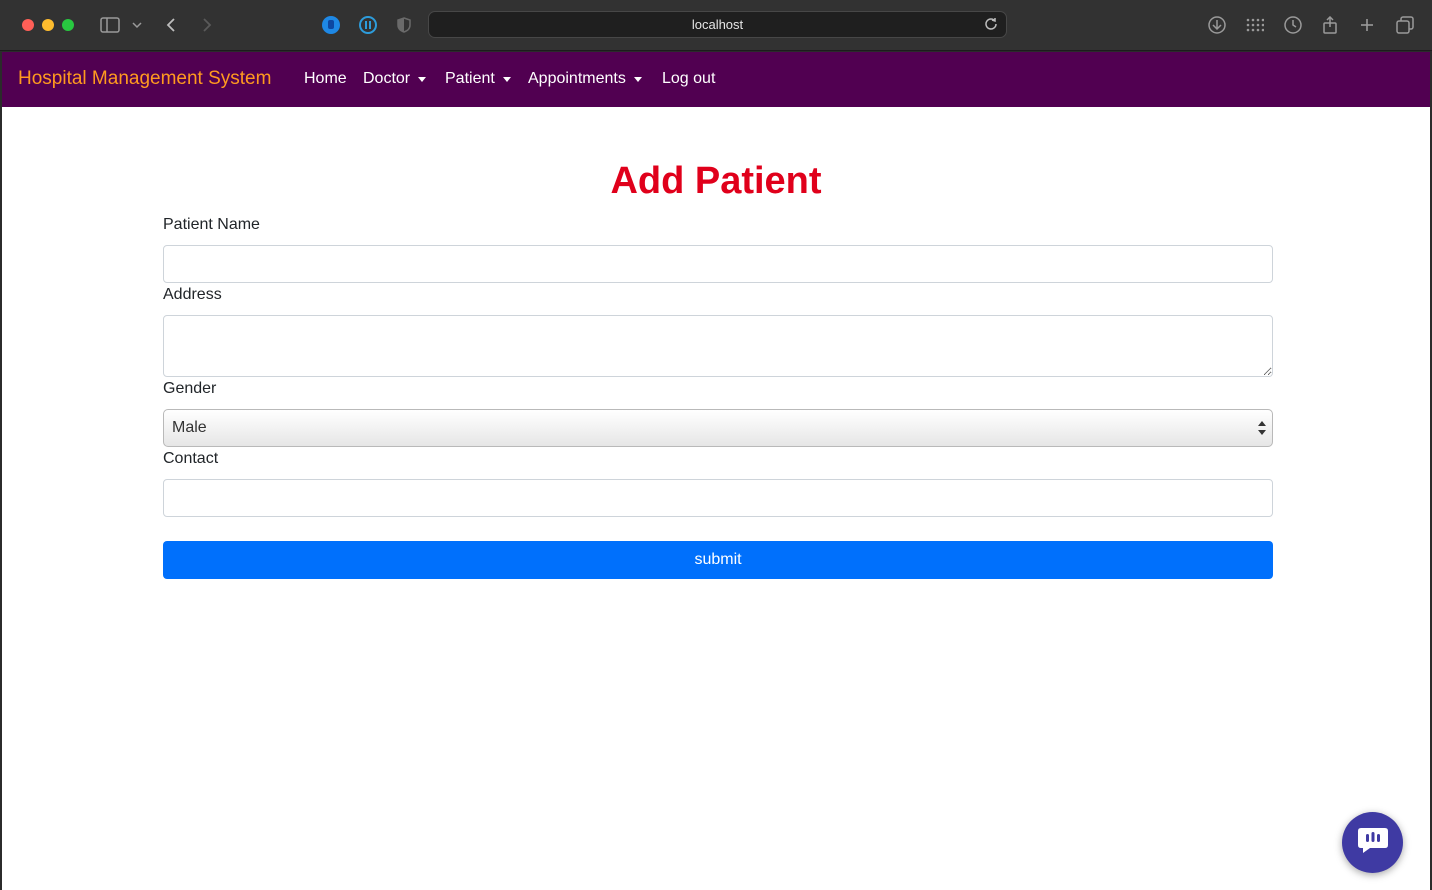  I want to click on chevron-down-icon, so click(137, 25).